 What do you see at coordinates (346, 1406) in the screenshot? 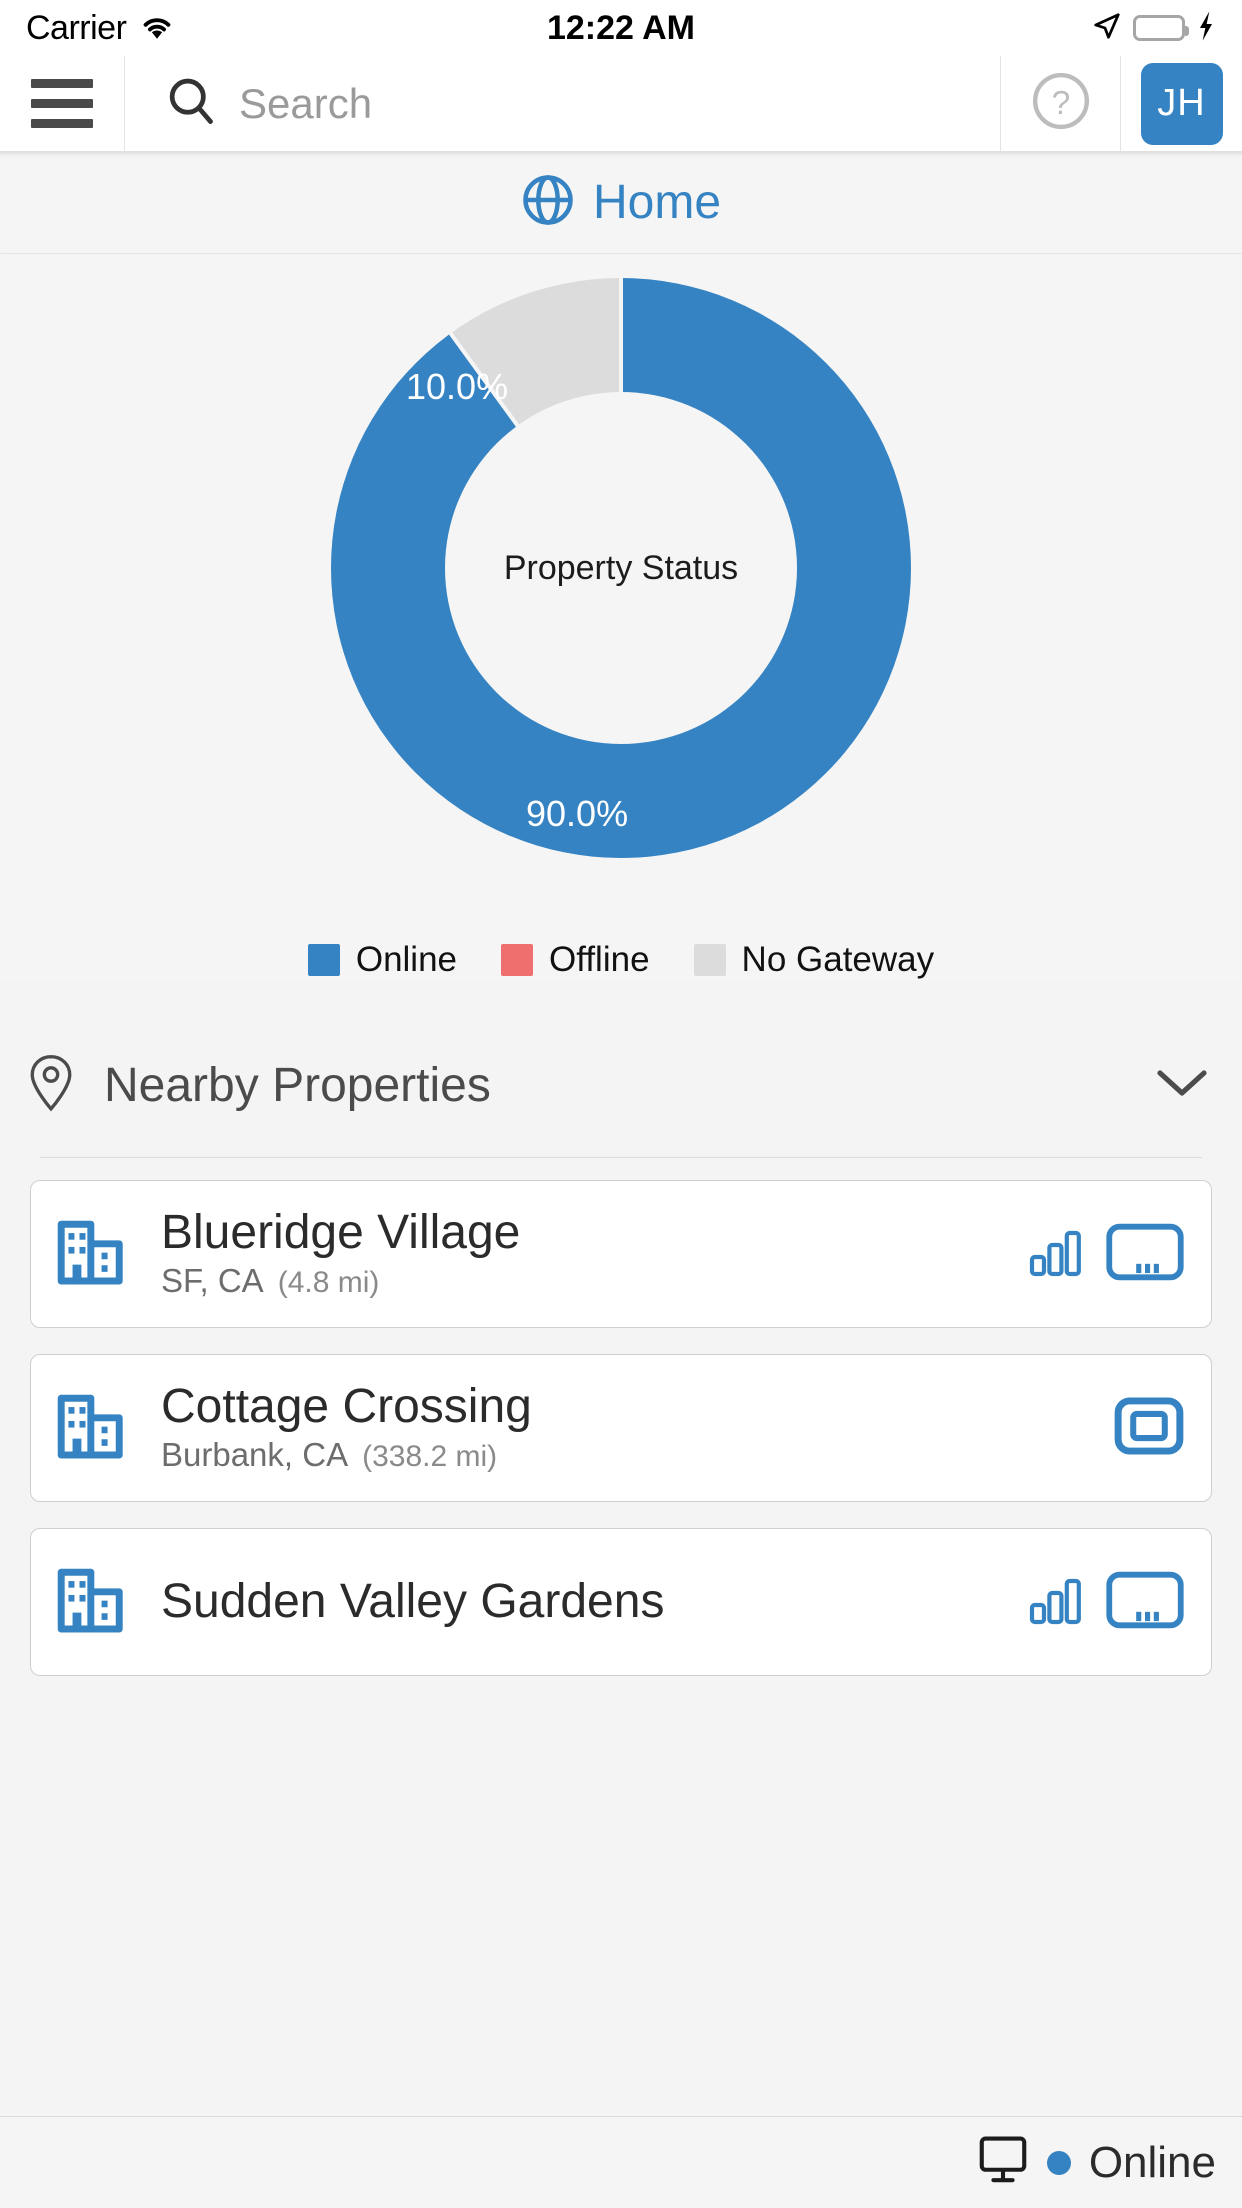
I see `property-name: Cottage Crossing` at bounding box center [346, 1406].